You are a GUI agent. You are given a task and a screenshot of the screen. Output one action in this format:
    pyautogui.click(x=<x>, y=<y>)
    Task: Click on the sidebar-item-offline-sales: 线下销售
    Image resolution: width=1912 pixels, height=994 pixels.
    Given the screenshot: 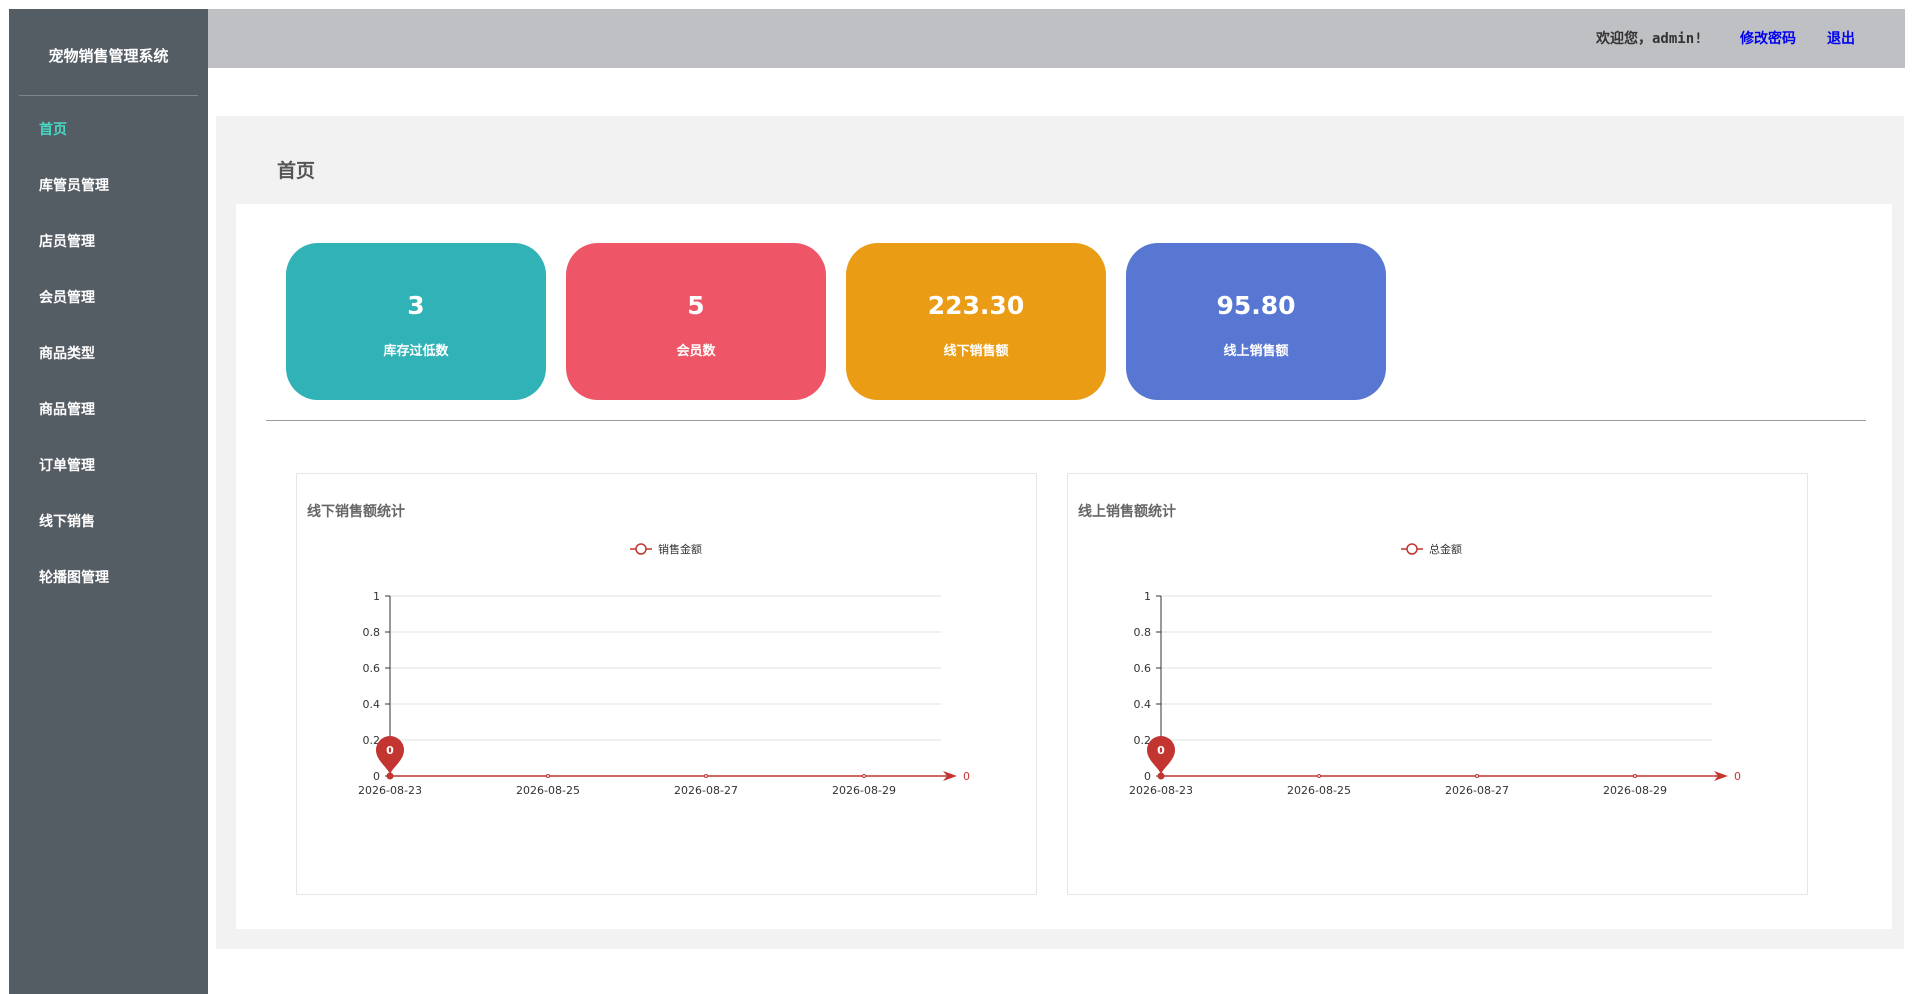 What is the action you would take?
    pyautogui.click(x=108, y=522)
    